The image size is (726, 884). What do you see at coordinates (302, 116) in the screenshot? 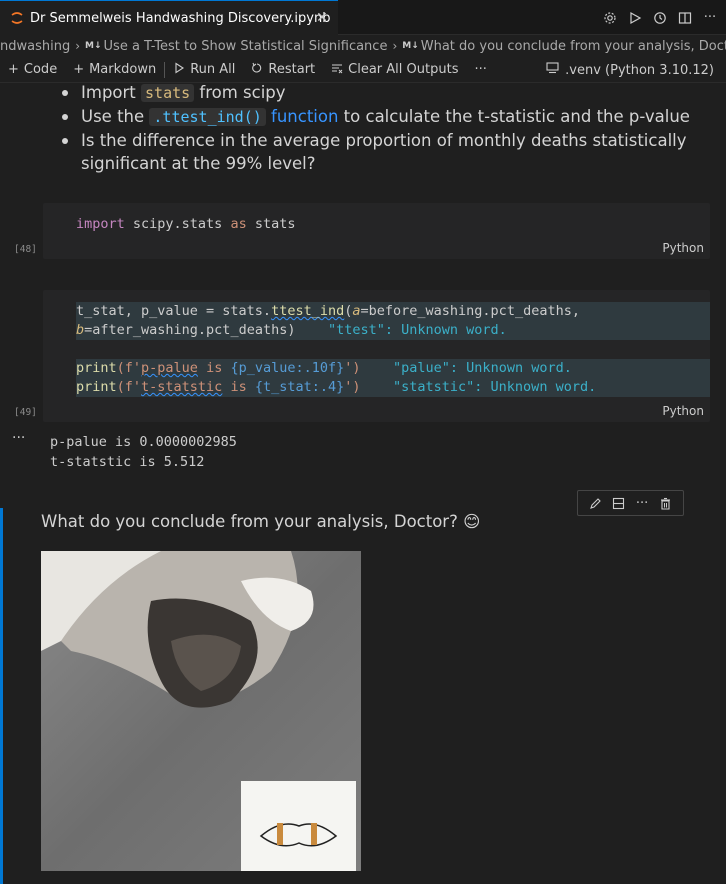
I see `function-link: function` at bounding box center [302, 116].